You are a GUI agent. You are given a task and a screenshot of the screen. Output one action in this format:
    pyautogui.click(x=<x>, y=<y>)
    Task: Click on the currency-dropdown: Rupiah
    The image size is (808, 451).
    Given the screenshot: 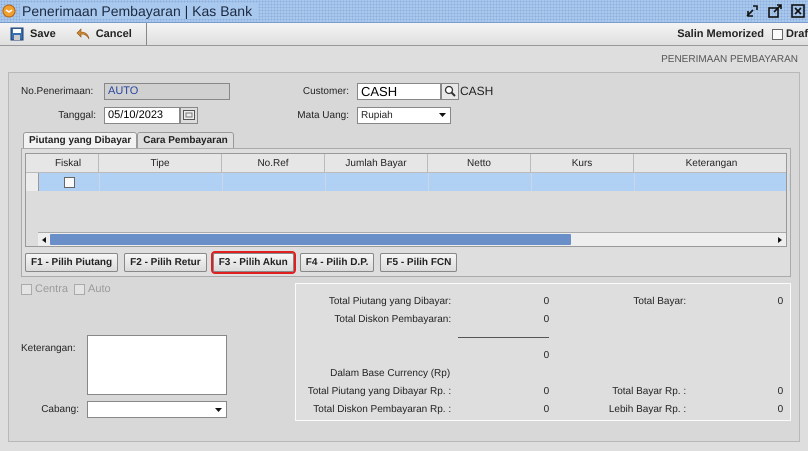 What is the action you would take?
    pyautogui.click(x=404, y=115)
    